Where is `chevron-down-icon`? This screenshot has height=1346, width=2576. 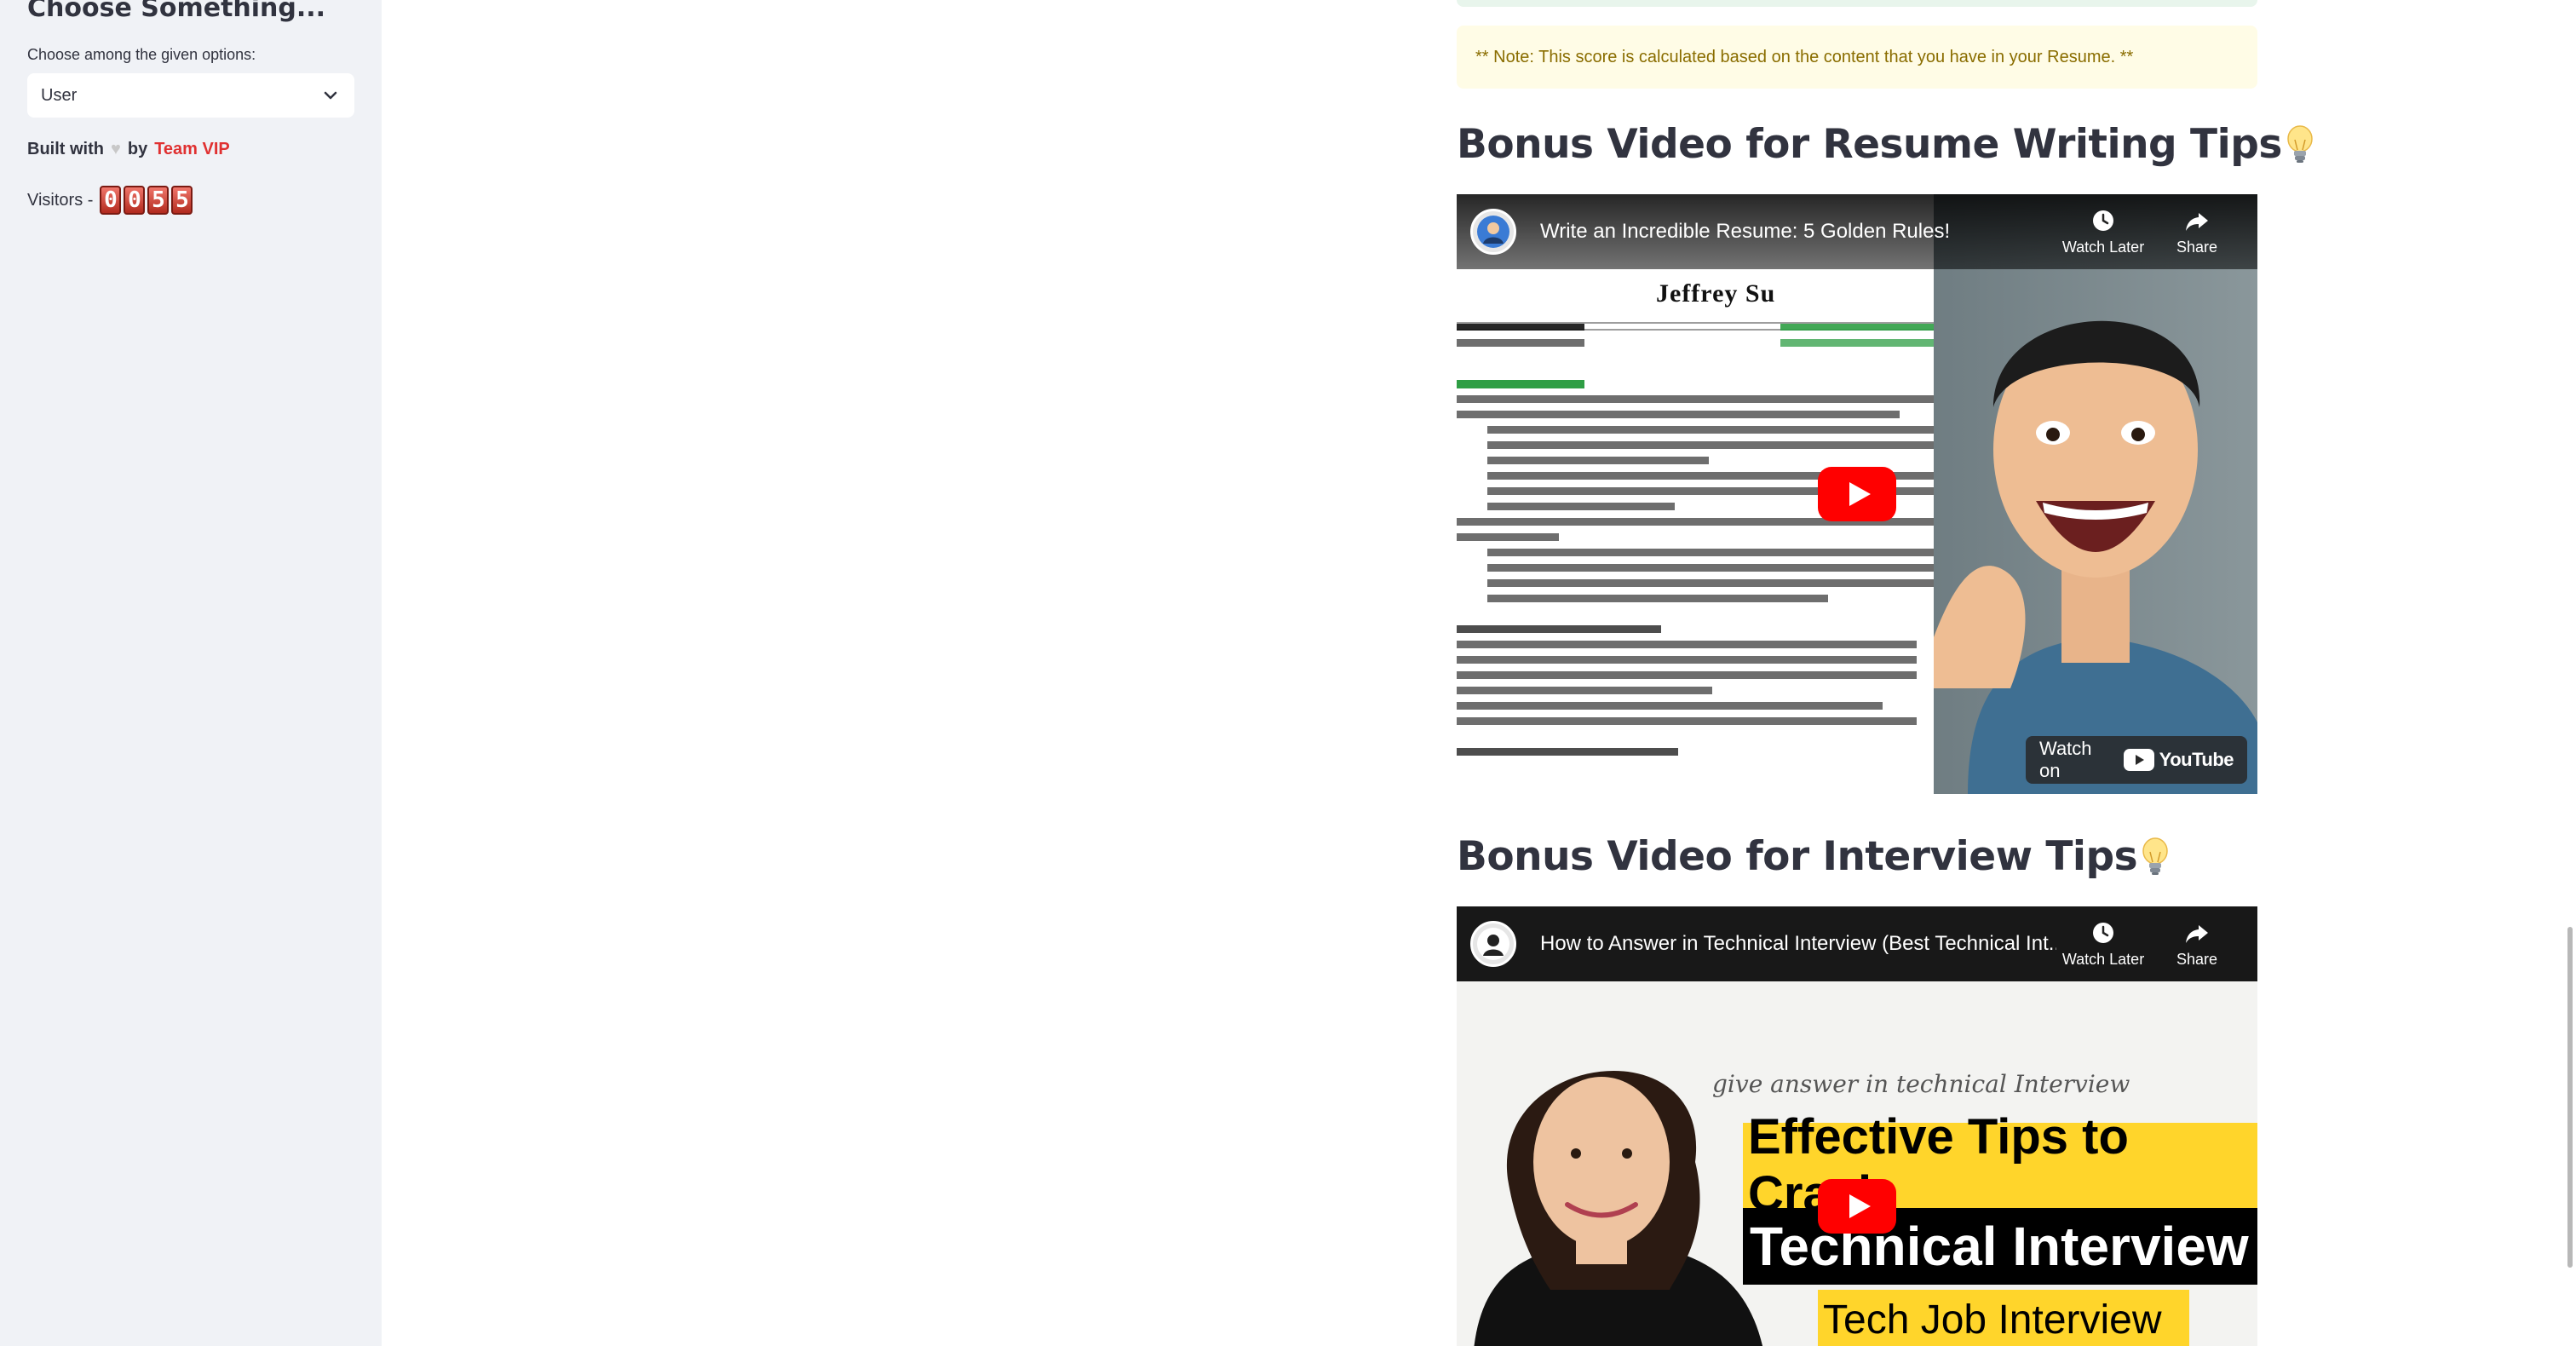 chevron-down-icon is located at coordinates (331, 95).